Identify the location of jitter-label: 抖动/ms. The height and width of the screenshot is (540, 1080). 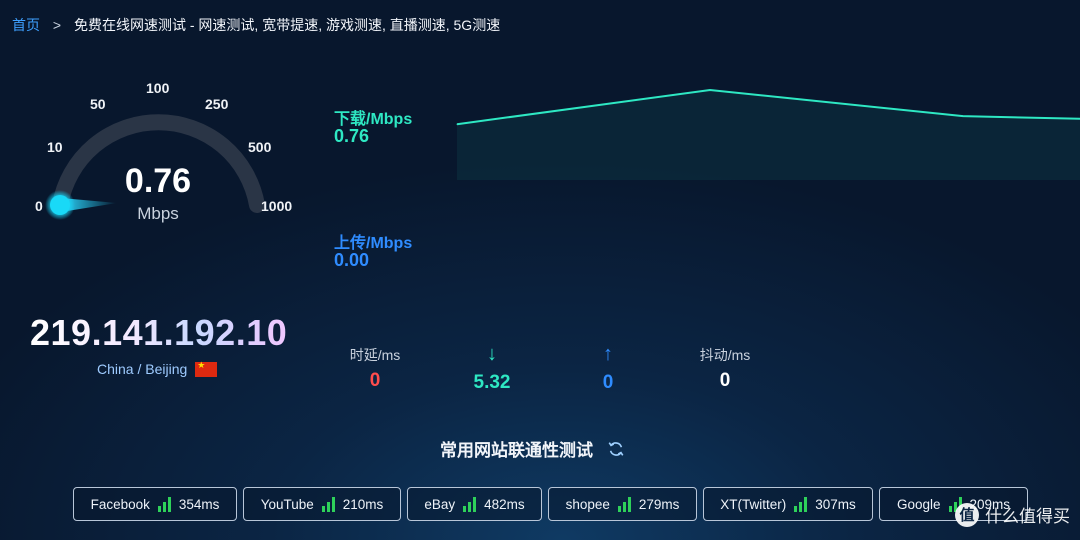
(725, 355).